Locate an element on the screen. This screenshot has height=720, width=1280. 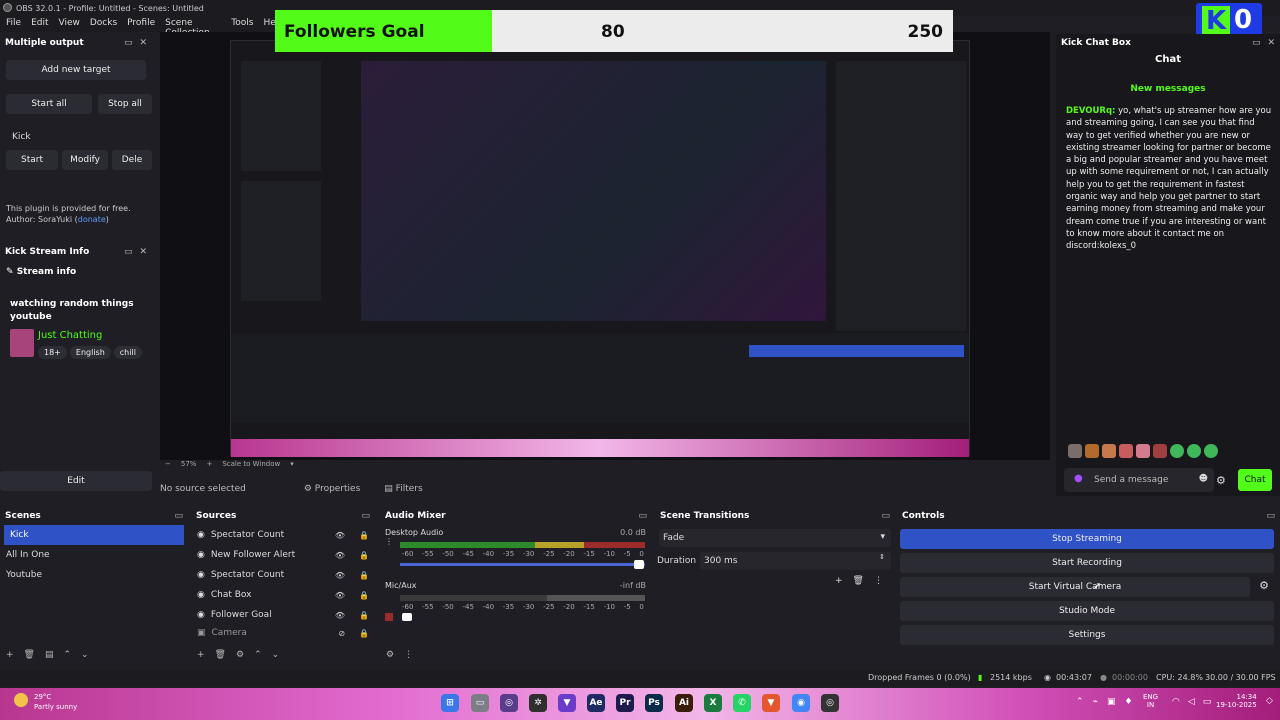
scale-mode: Scale to Window is located at coordinates (251, 466).